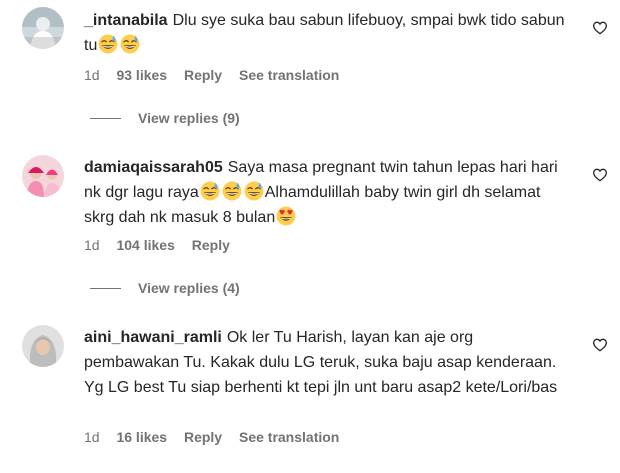 The width and height of the screenshot is (620, 473). I want to click on comment-meta: 1d 104 likes Reply, so click(163, 245).